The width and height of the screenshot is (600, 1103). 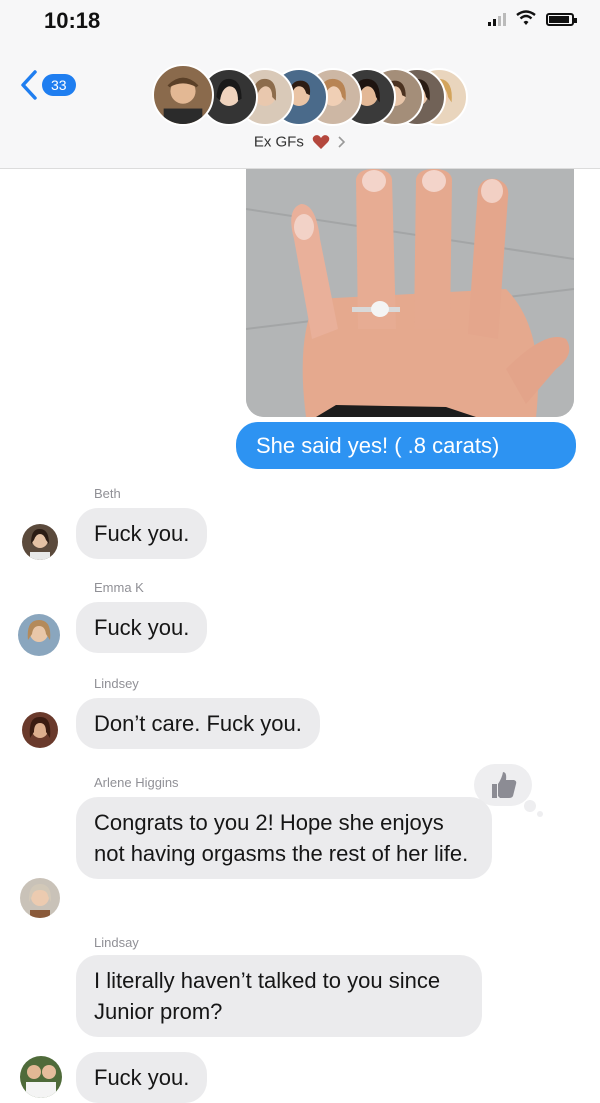 What do you see at coordinates (321, 142) in the screenshot?
I see `heart-icon` at bounding box center [321, 142].